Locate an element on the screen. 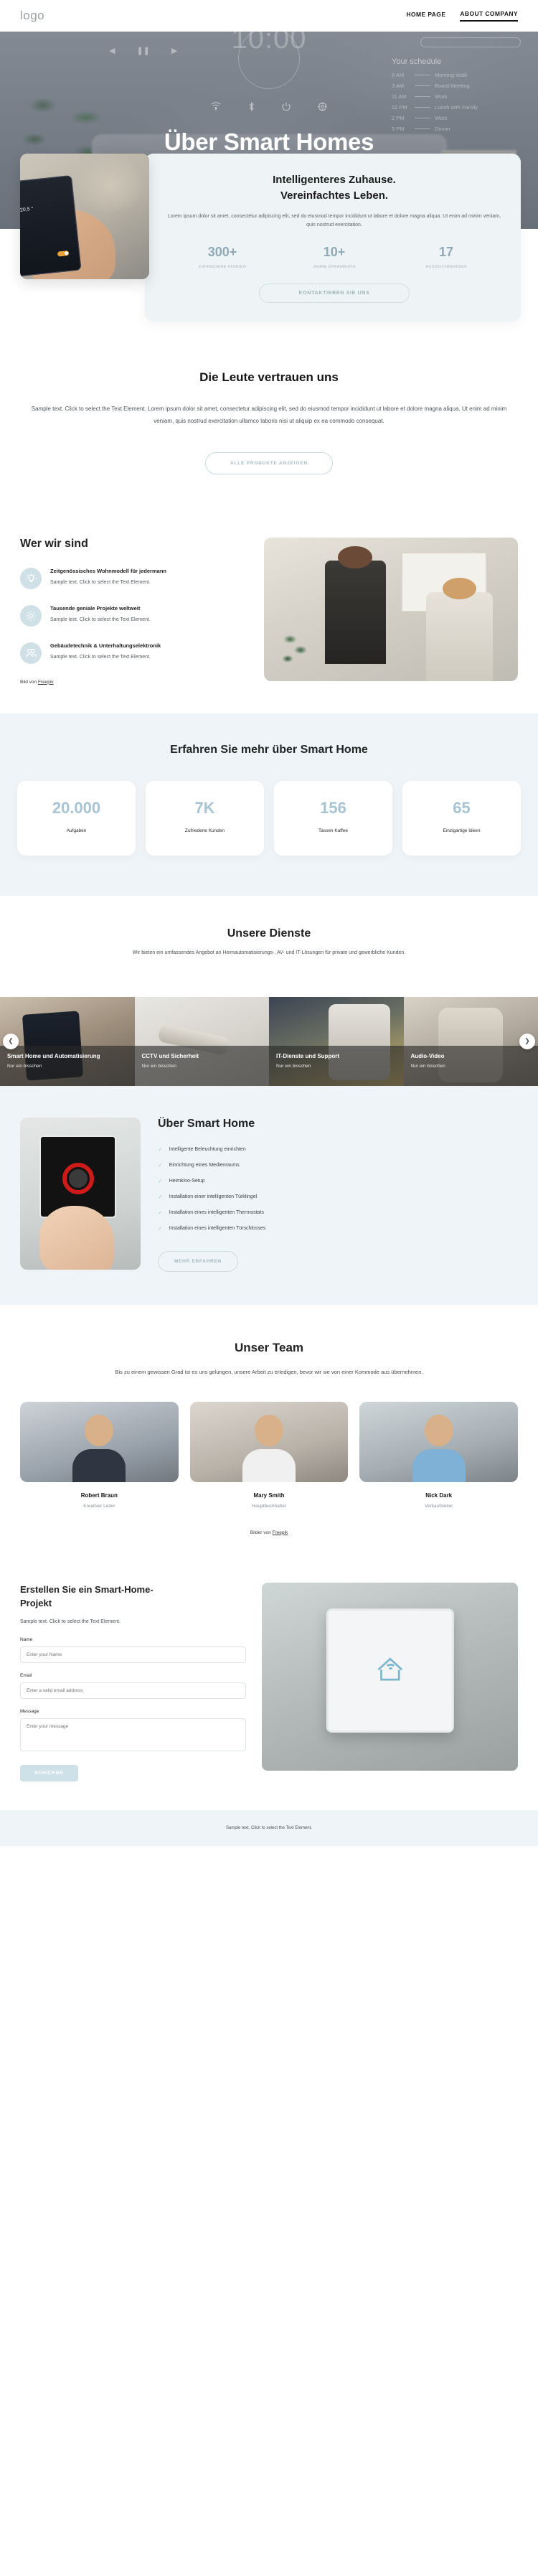  contact-title-line2: Projekt is located at coordinates (36, 1604).